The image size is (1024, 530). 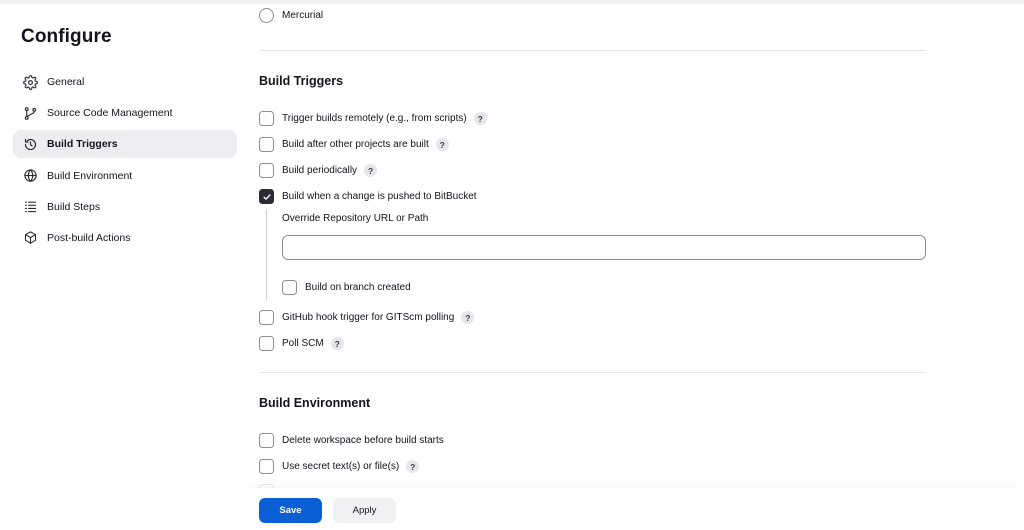 What do you see at coordinates (125, 207) in the screenshot?
I see `sidebar-item-build-steps: Build Steps` at bounding box center [125, 207].